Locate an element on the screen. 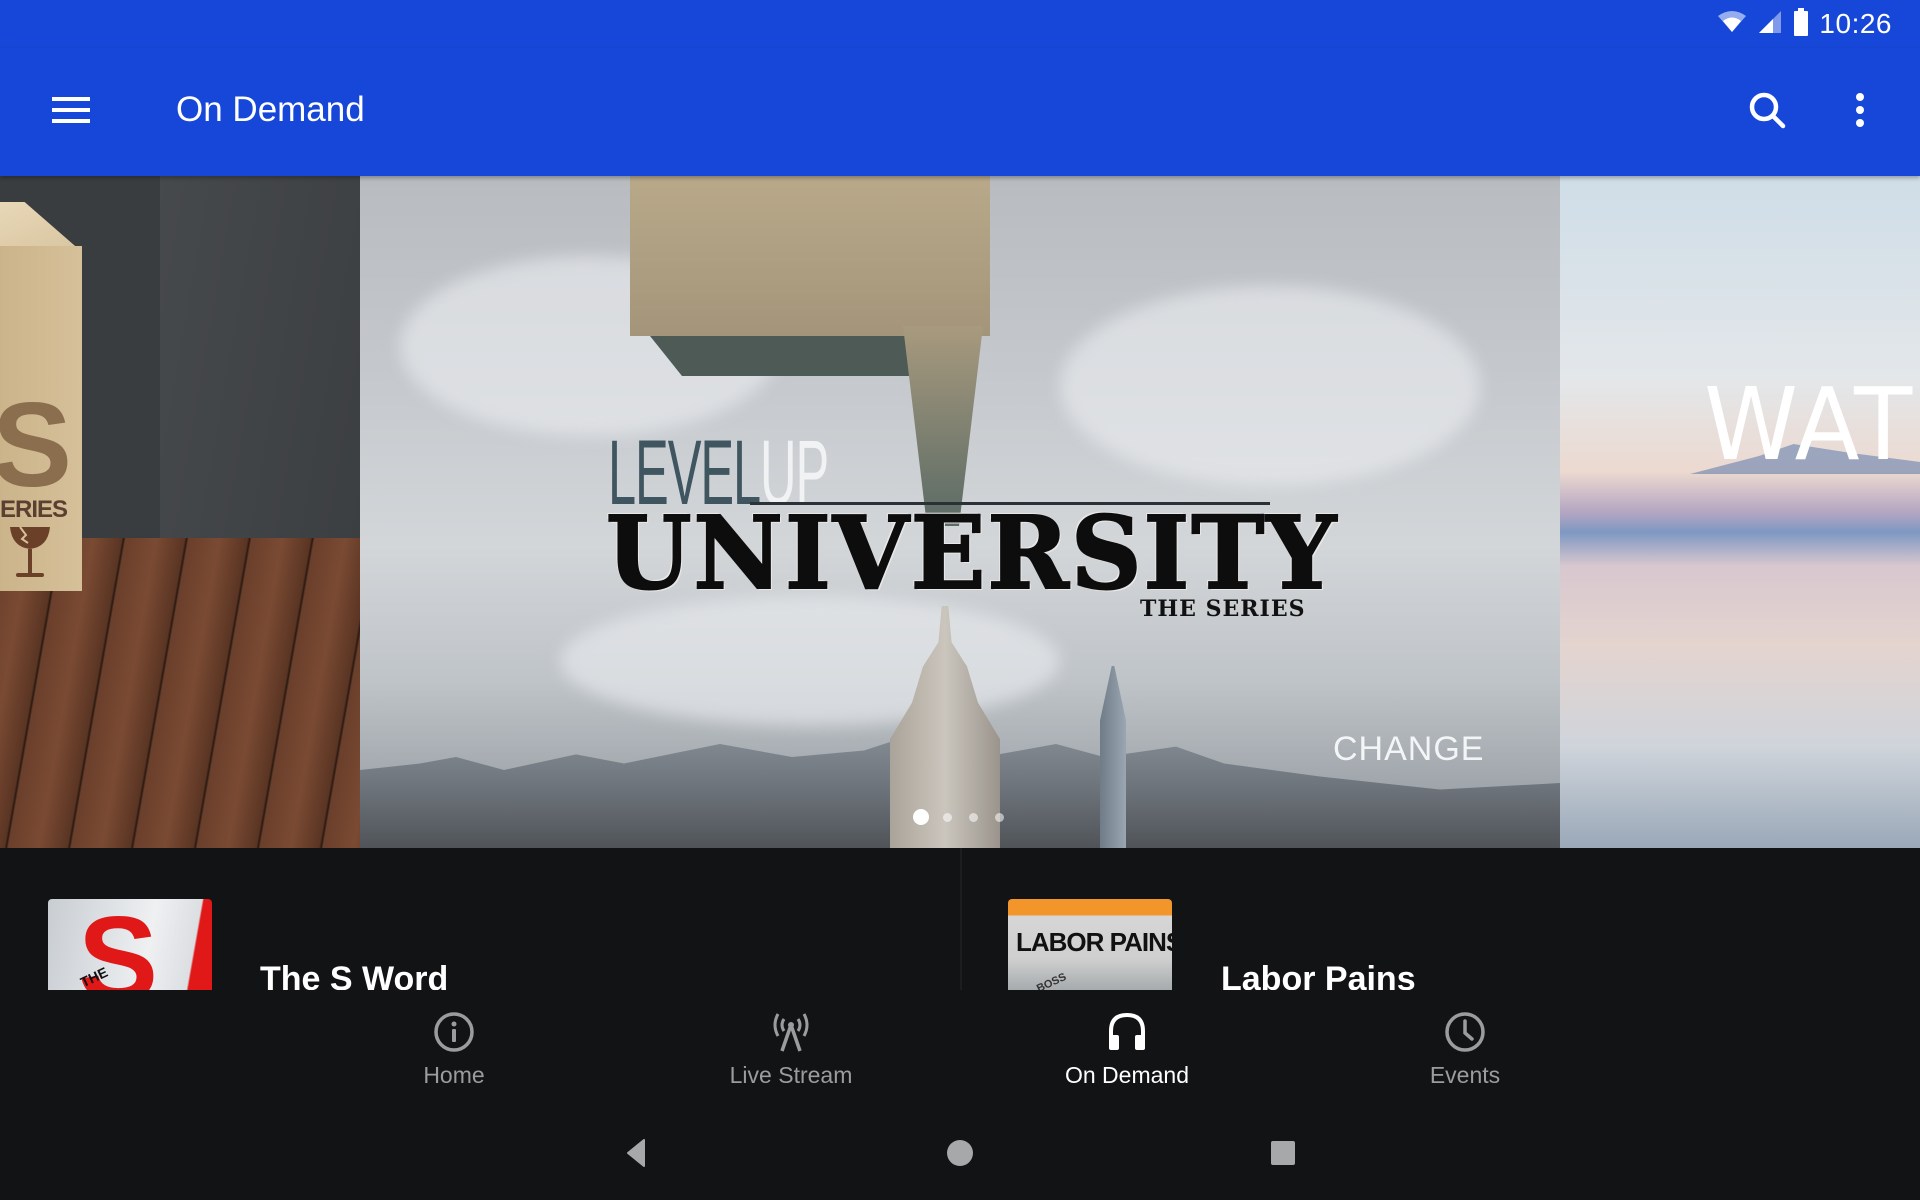 The height and width of the screenshot is (1200, 1920). headphones-icon is located at coordinates (1127, 1032).